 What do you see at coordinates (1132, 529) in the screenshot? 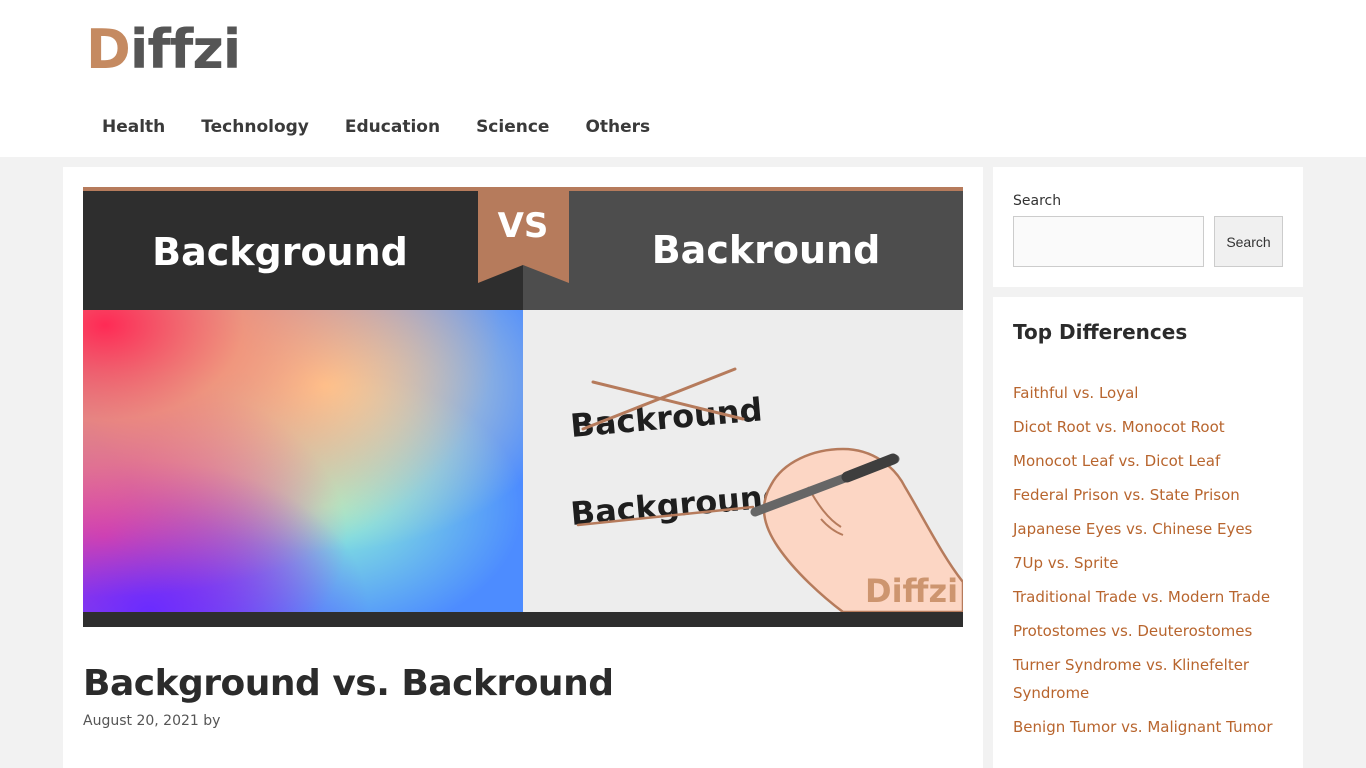
I see `top-difference-link: Japanese Eyes vs. Chinese Eyes` at bounding box center [1132, 529].